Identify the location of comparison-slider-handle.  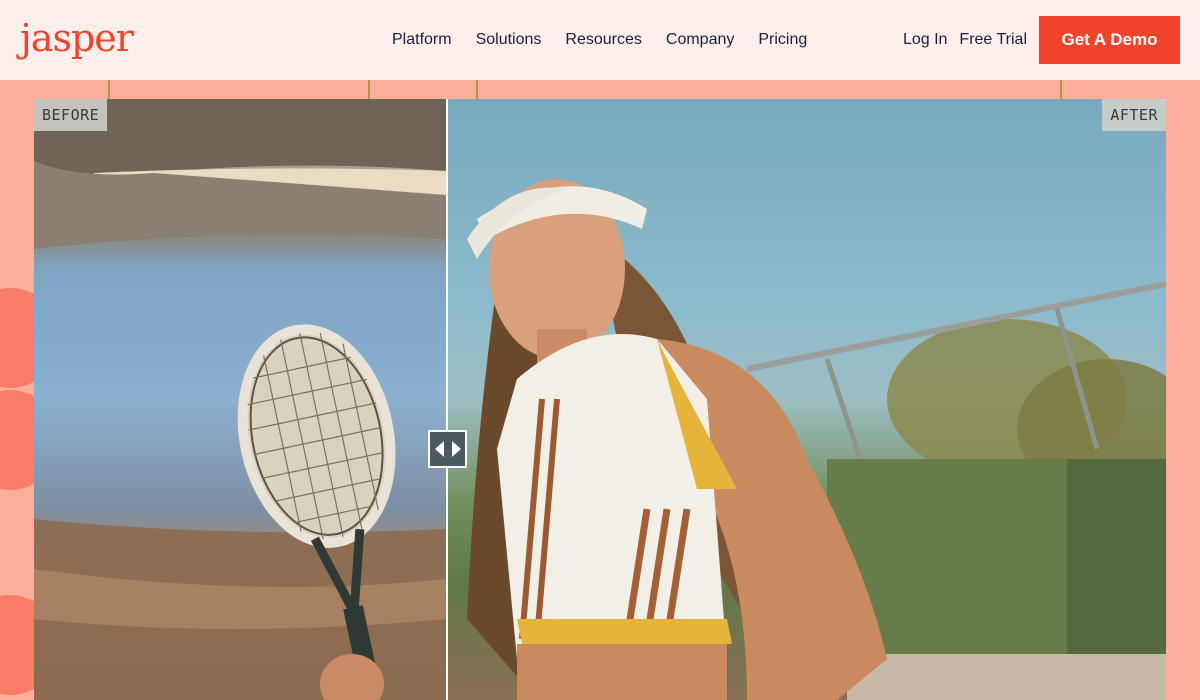
(447, 449).